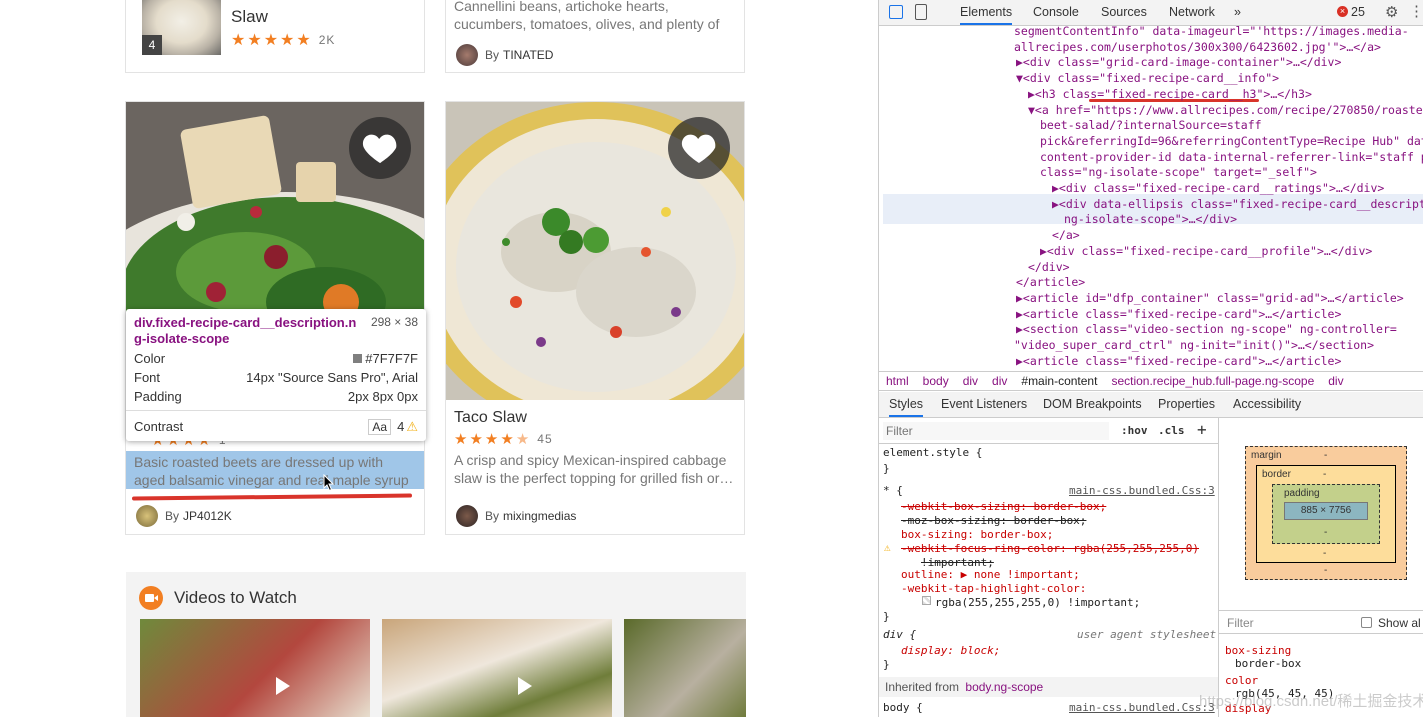 The width and height of the screenshot is (1423, 717). What do you see at coordinates (1134, 430) in the screenshot?
I see `hov-toggle: :hov` at bounding box center [1134, 430].